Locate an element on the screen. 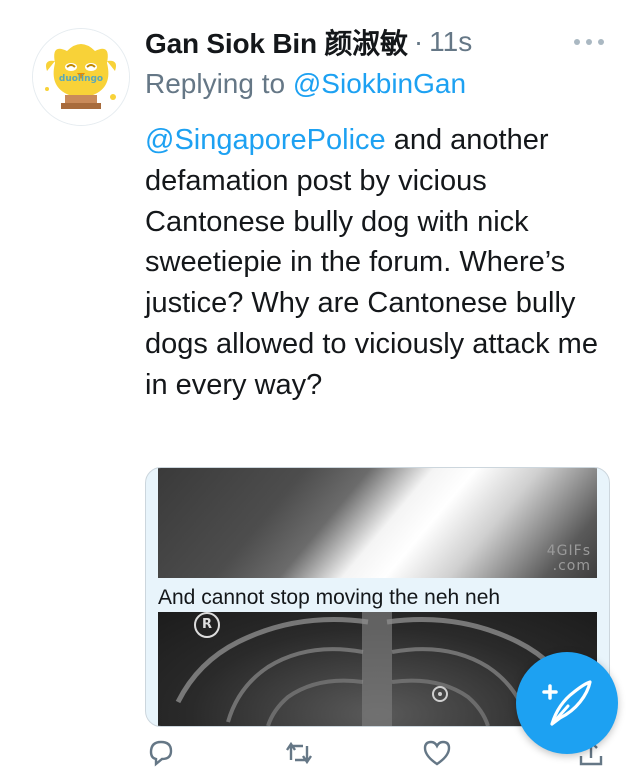  retweet-icon is located at coordinates (299, 753).